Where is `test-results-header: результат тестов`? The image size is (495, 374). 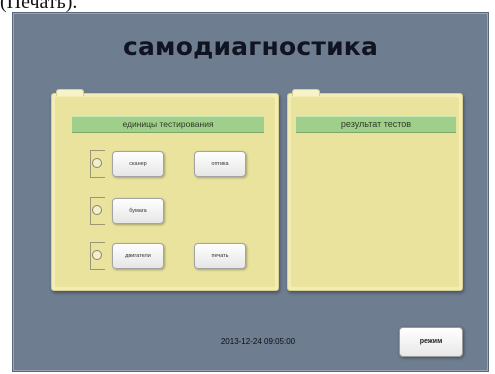
test-results-header: результат тестов is located at coordinates (376, 124).